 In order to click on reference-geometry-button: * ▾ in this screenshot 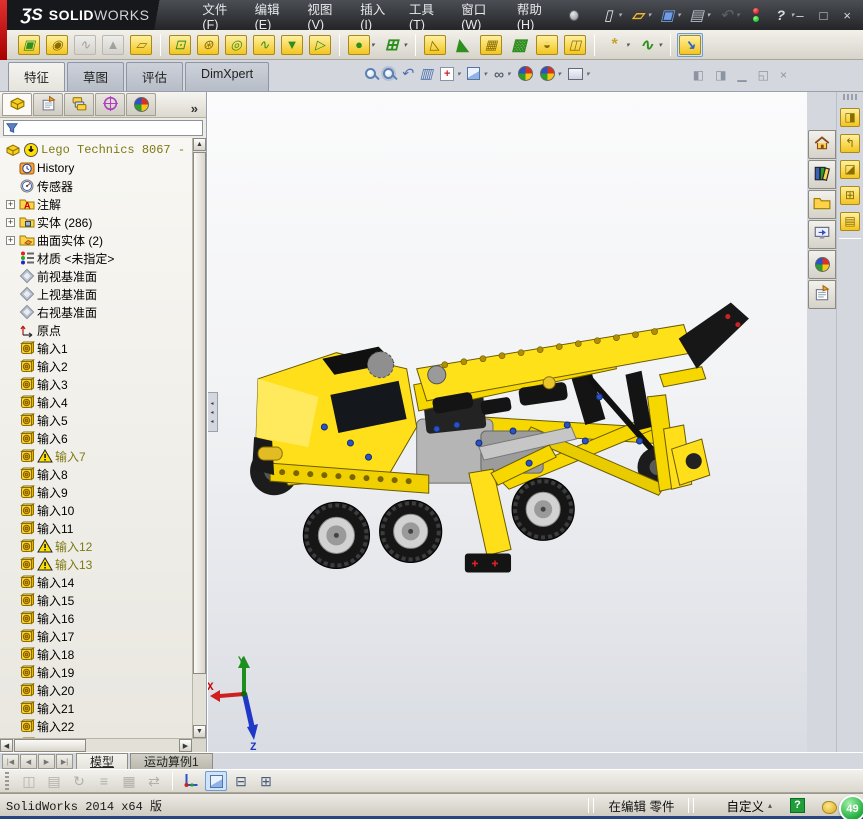, I will do `click(616, 45)`.